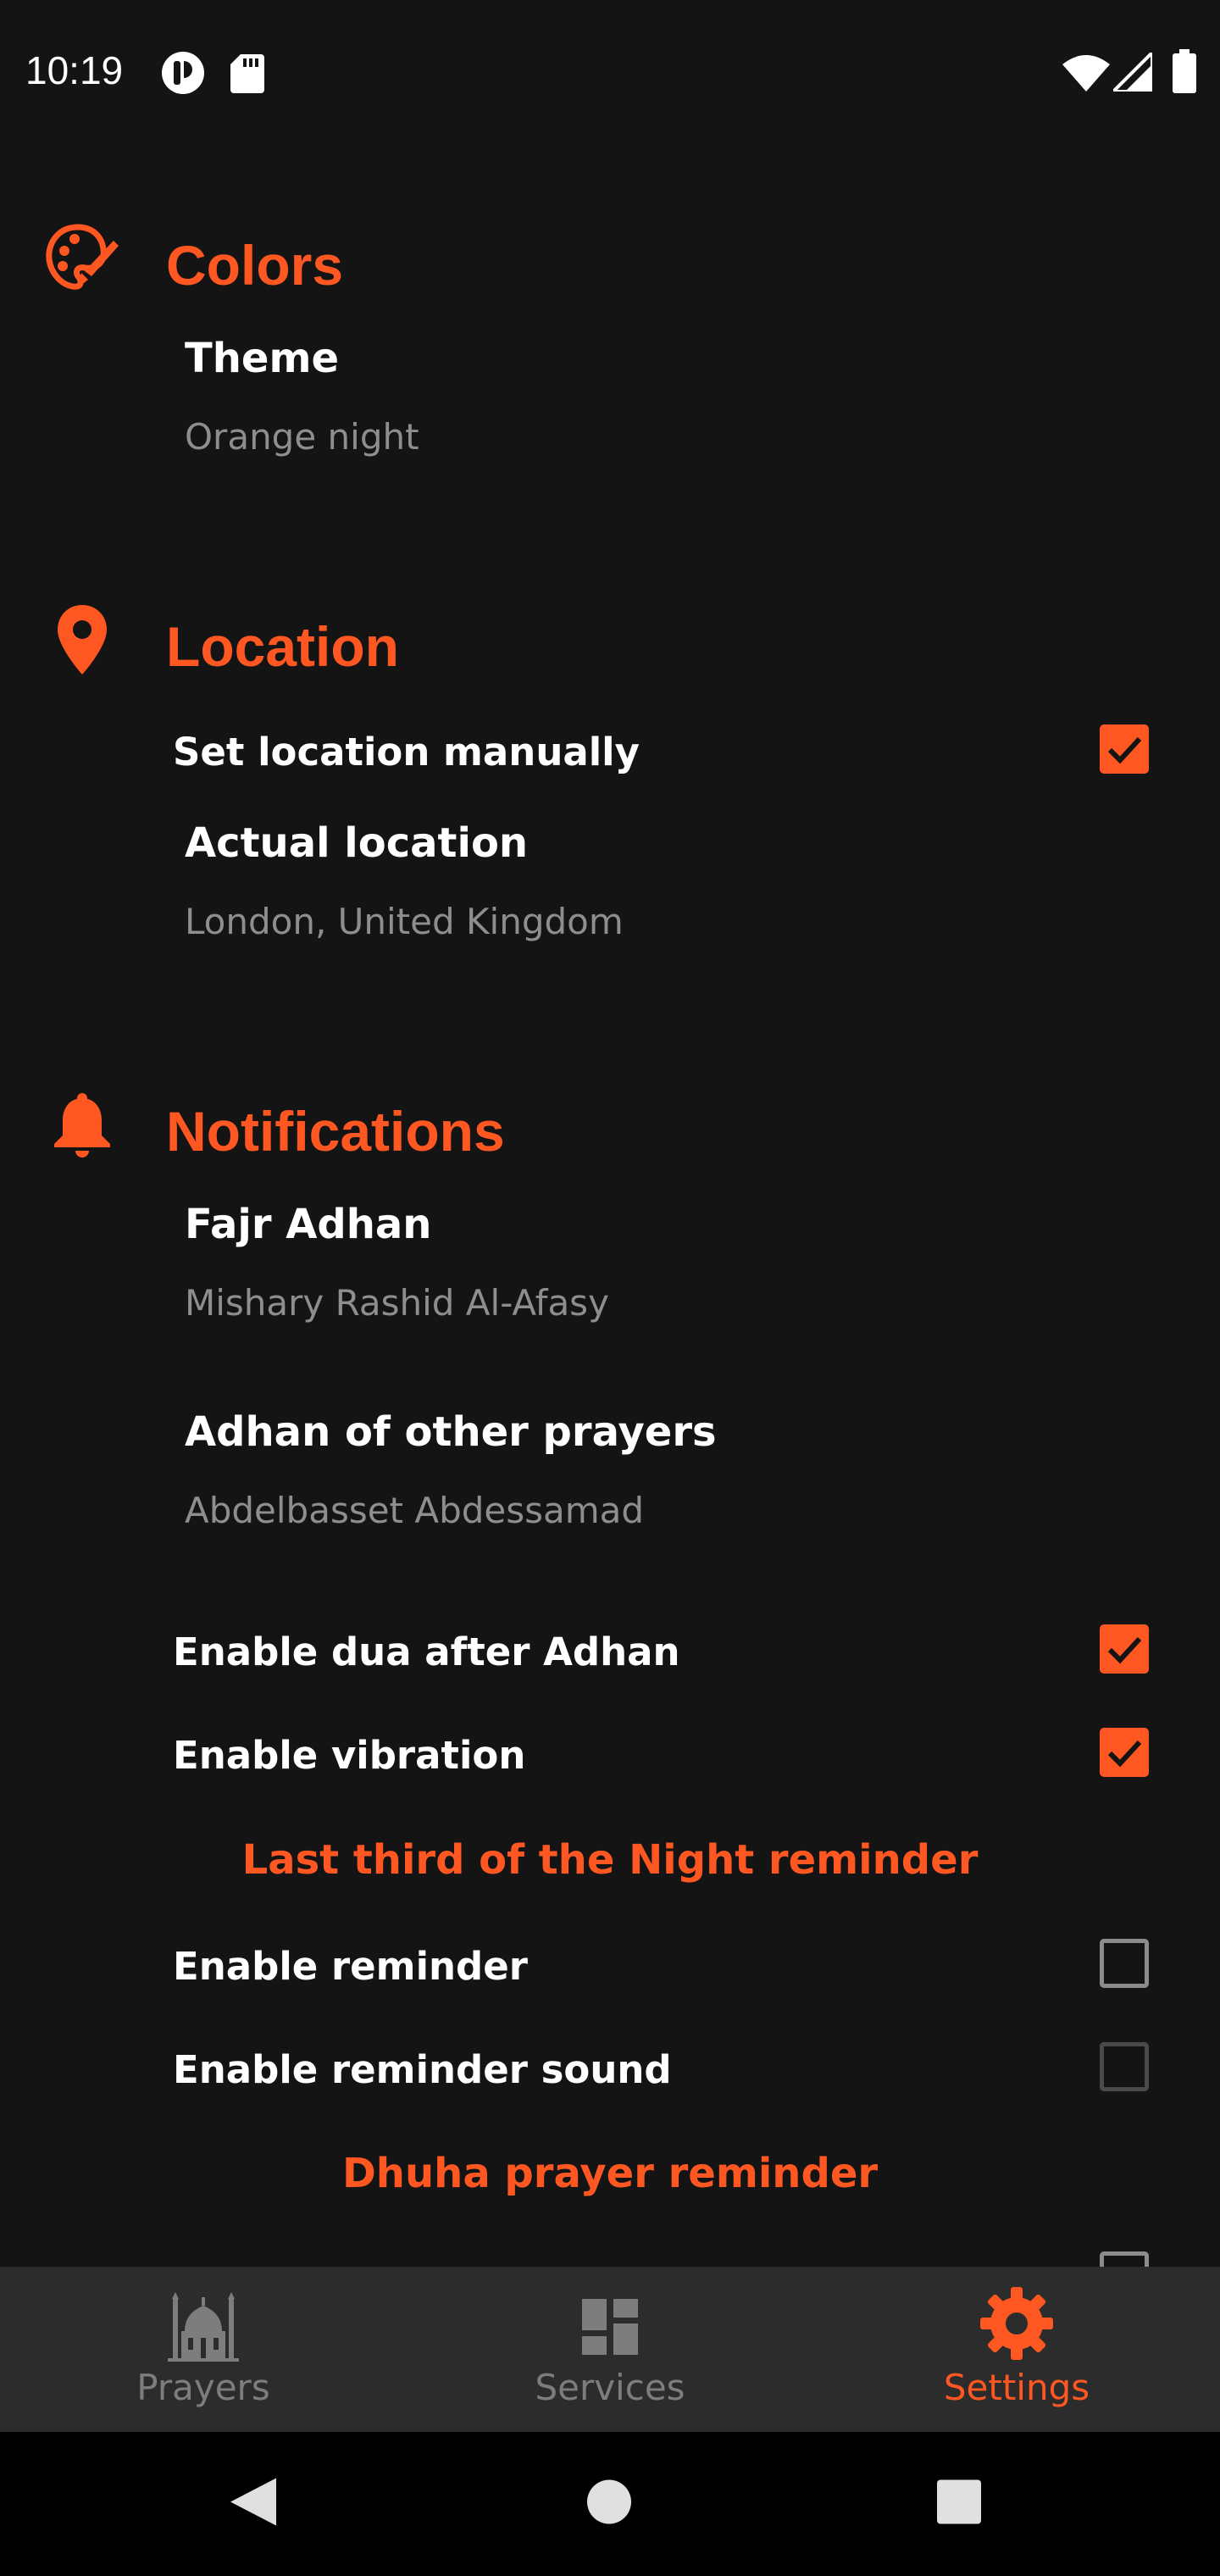 Image resolution: width=1220 pixels, height=2576 pixels. What do you see at coordinates (203, 2387) in the screenshot?
I see `nav-label: Prayers` at bounding box center [203, 2387].